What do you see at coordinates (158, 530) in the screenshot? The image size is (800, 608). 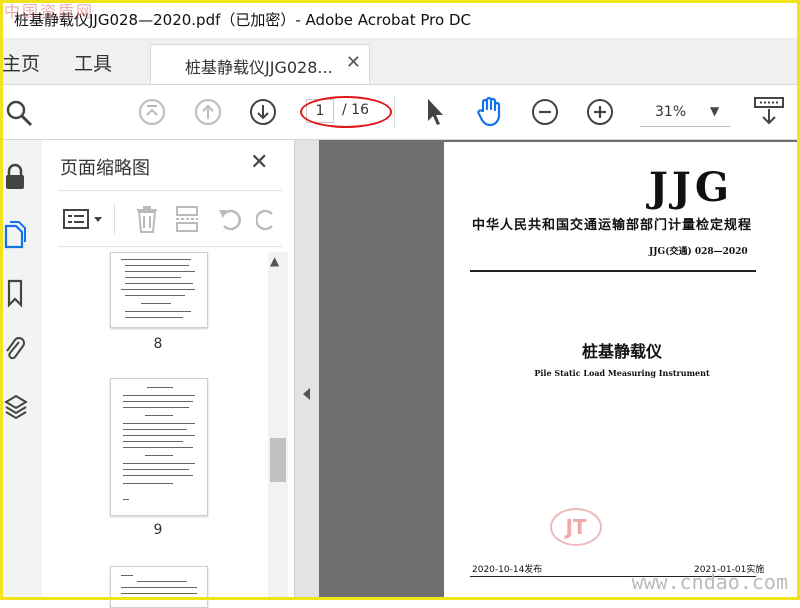 I see `thumbnail-label: 9` at bounding box center [158, 530].